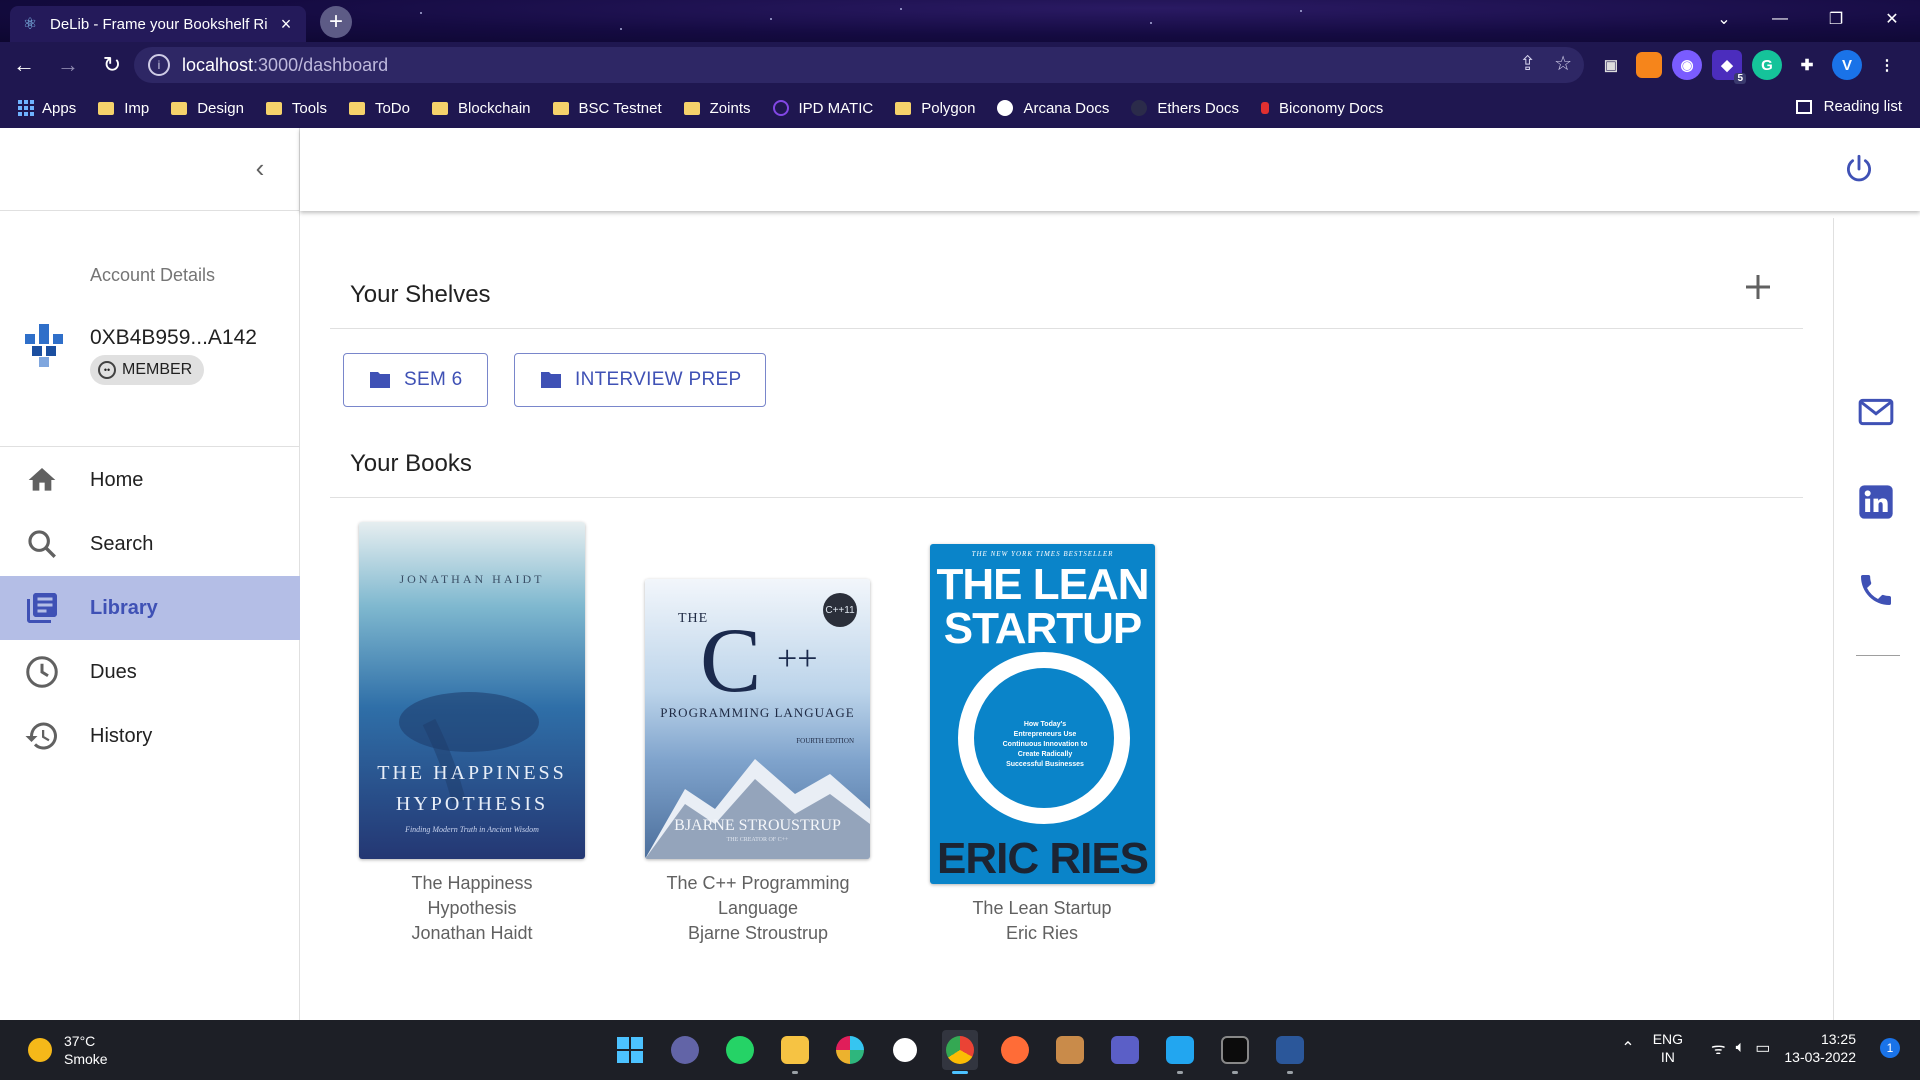 The height and width of the screenshot is (1080, 1920). Describe the element at coordinates (1876, 412) in the screenshot. I see `mail-icon` at that location.